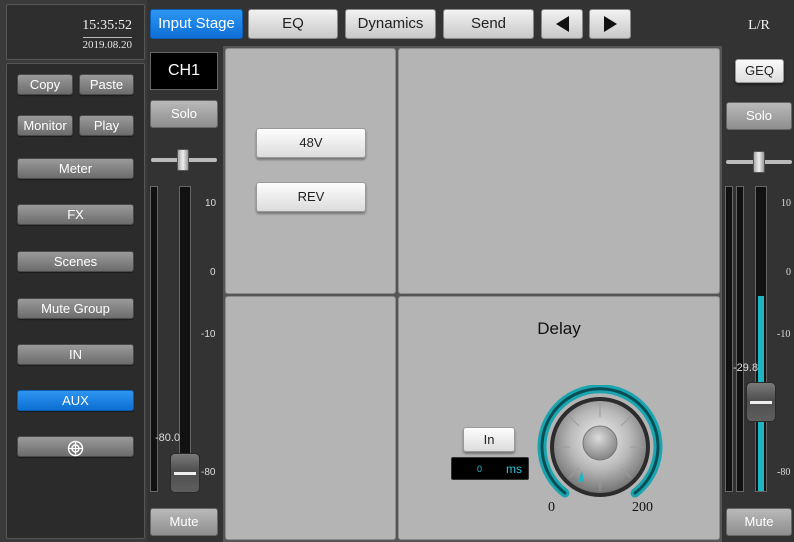 This screenshot has height=542, width=794. Describe the element at coordinates (600, 445) in the screenshot. I see `delay-knob` at that location.